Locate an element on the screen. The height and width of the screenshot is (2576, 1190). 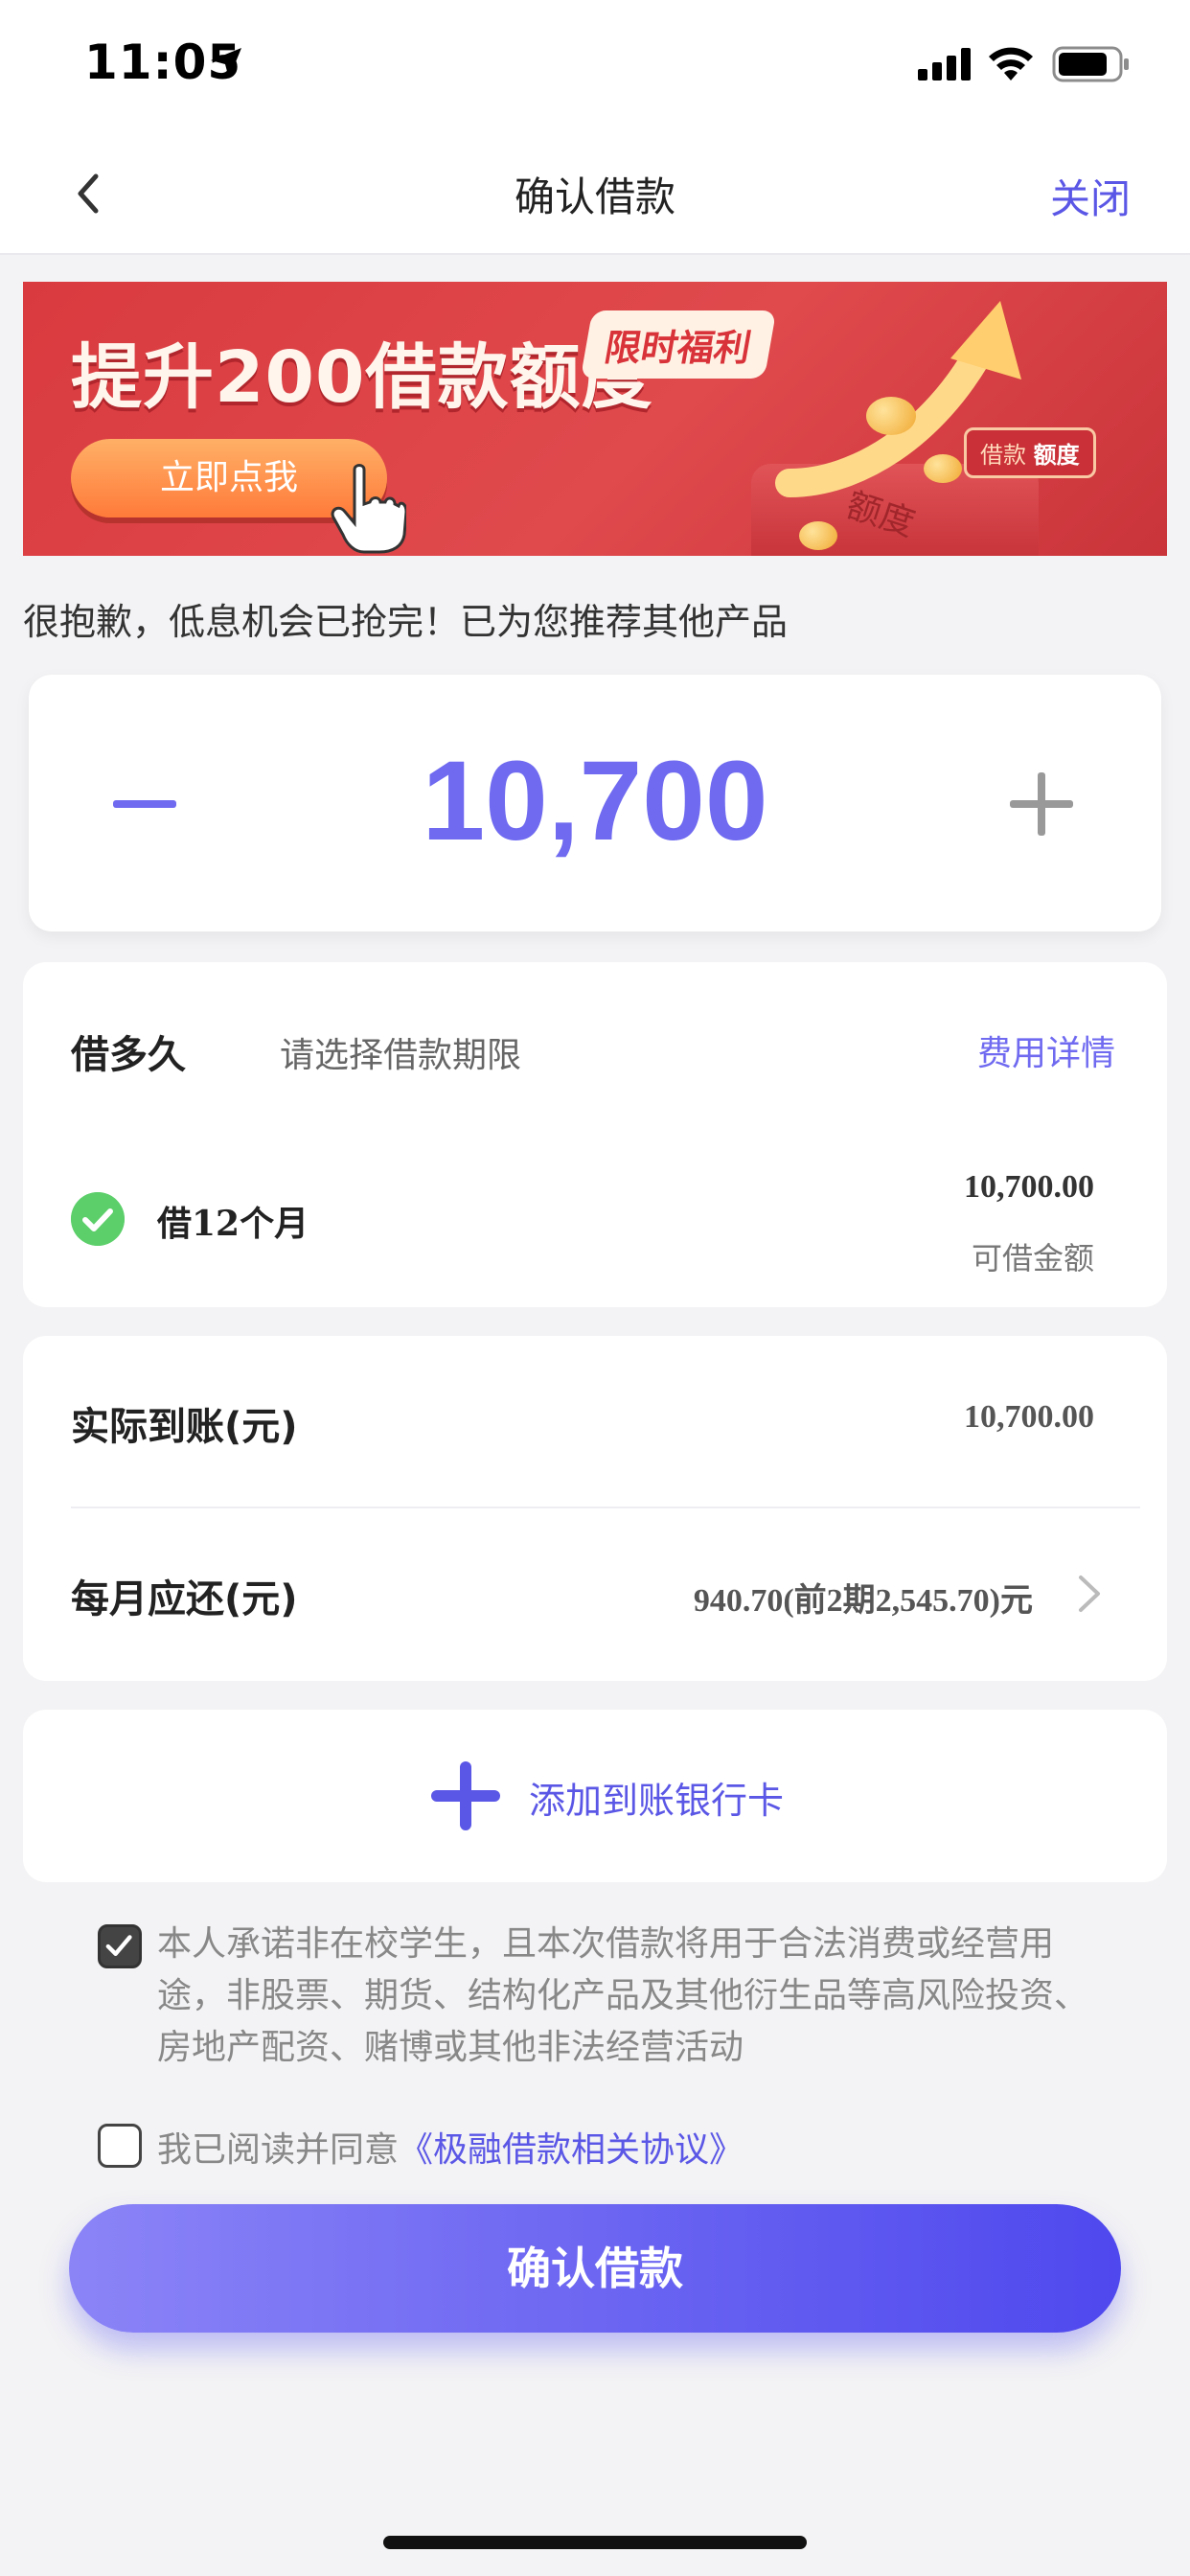
home-indicator is located at coordinates (595, 2542).